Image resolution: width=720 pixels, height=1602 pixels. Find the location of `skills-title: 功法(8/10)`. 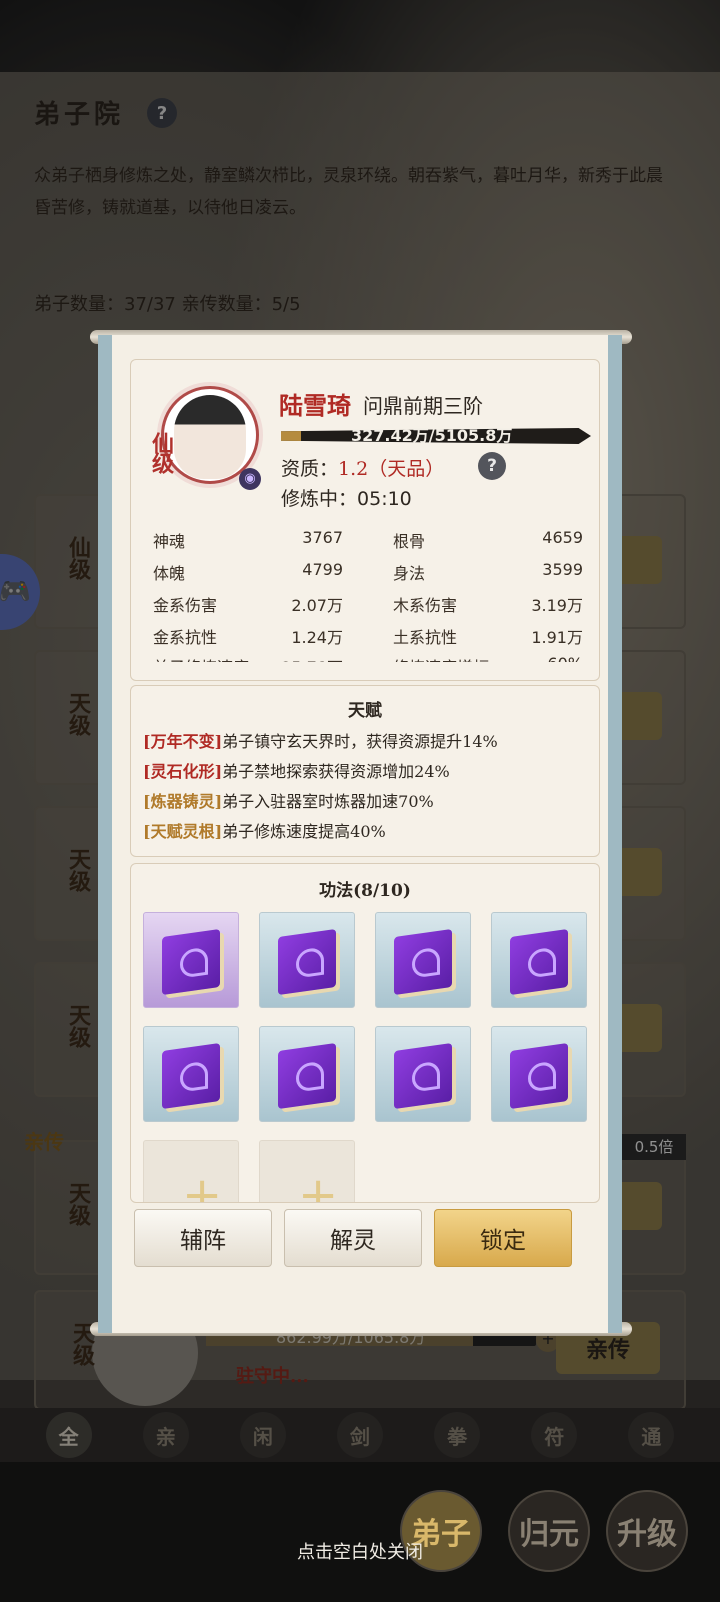

skills-title: 功法(8/10) is located at coordinates (365, 891).